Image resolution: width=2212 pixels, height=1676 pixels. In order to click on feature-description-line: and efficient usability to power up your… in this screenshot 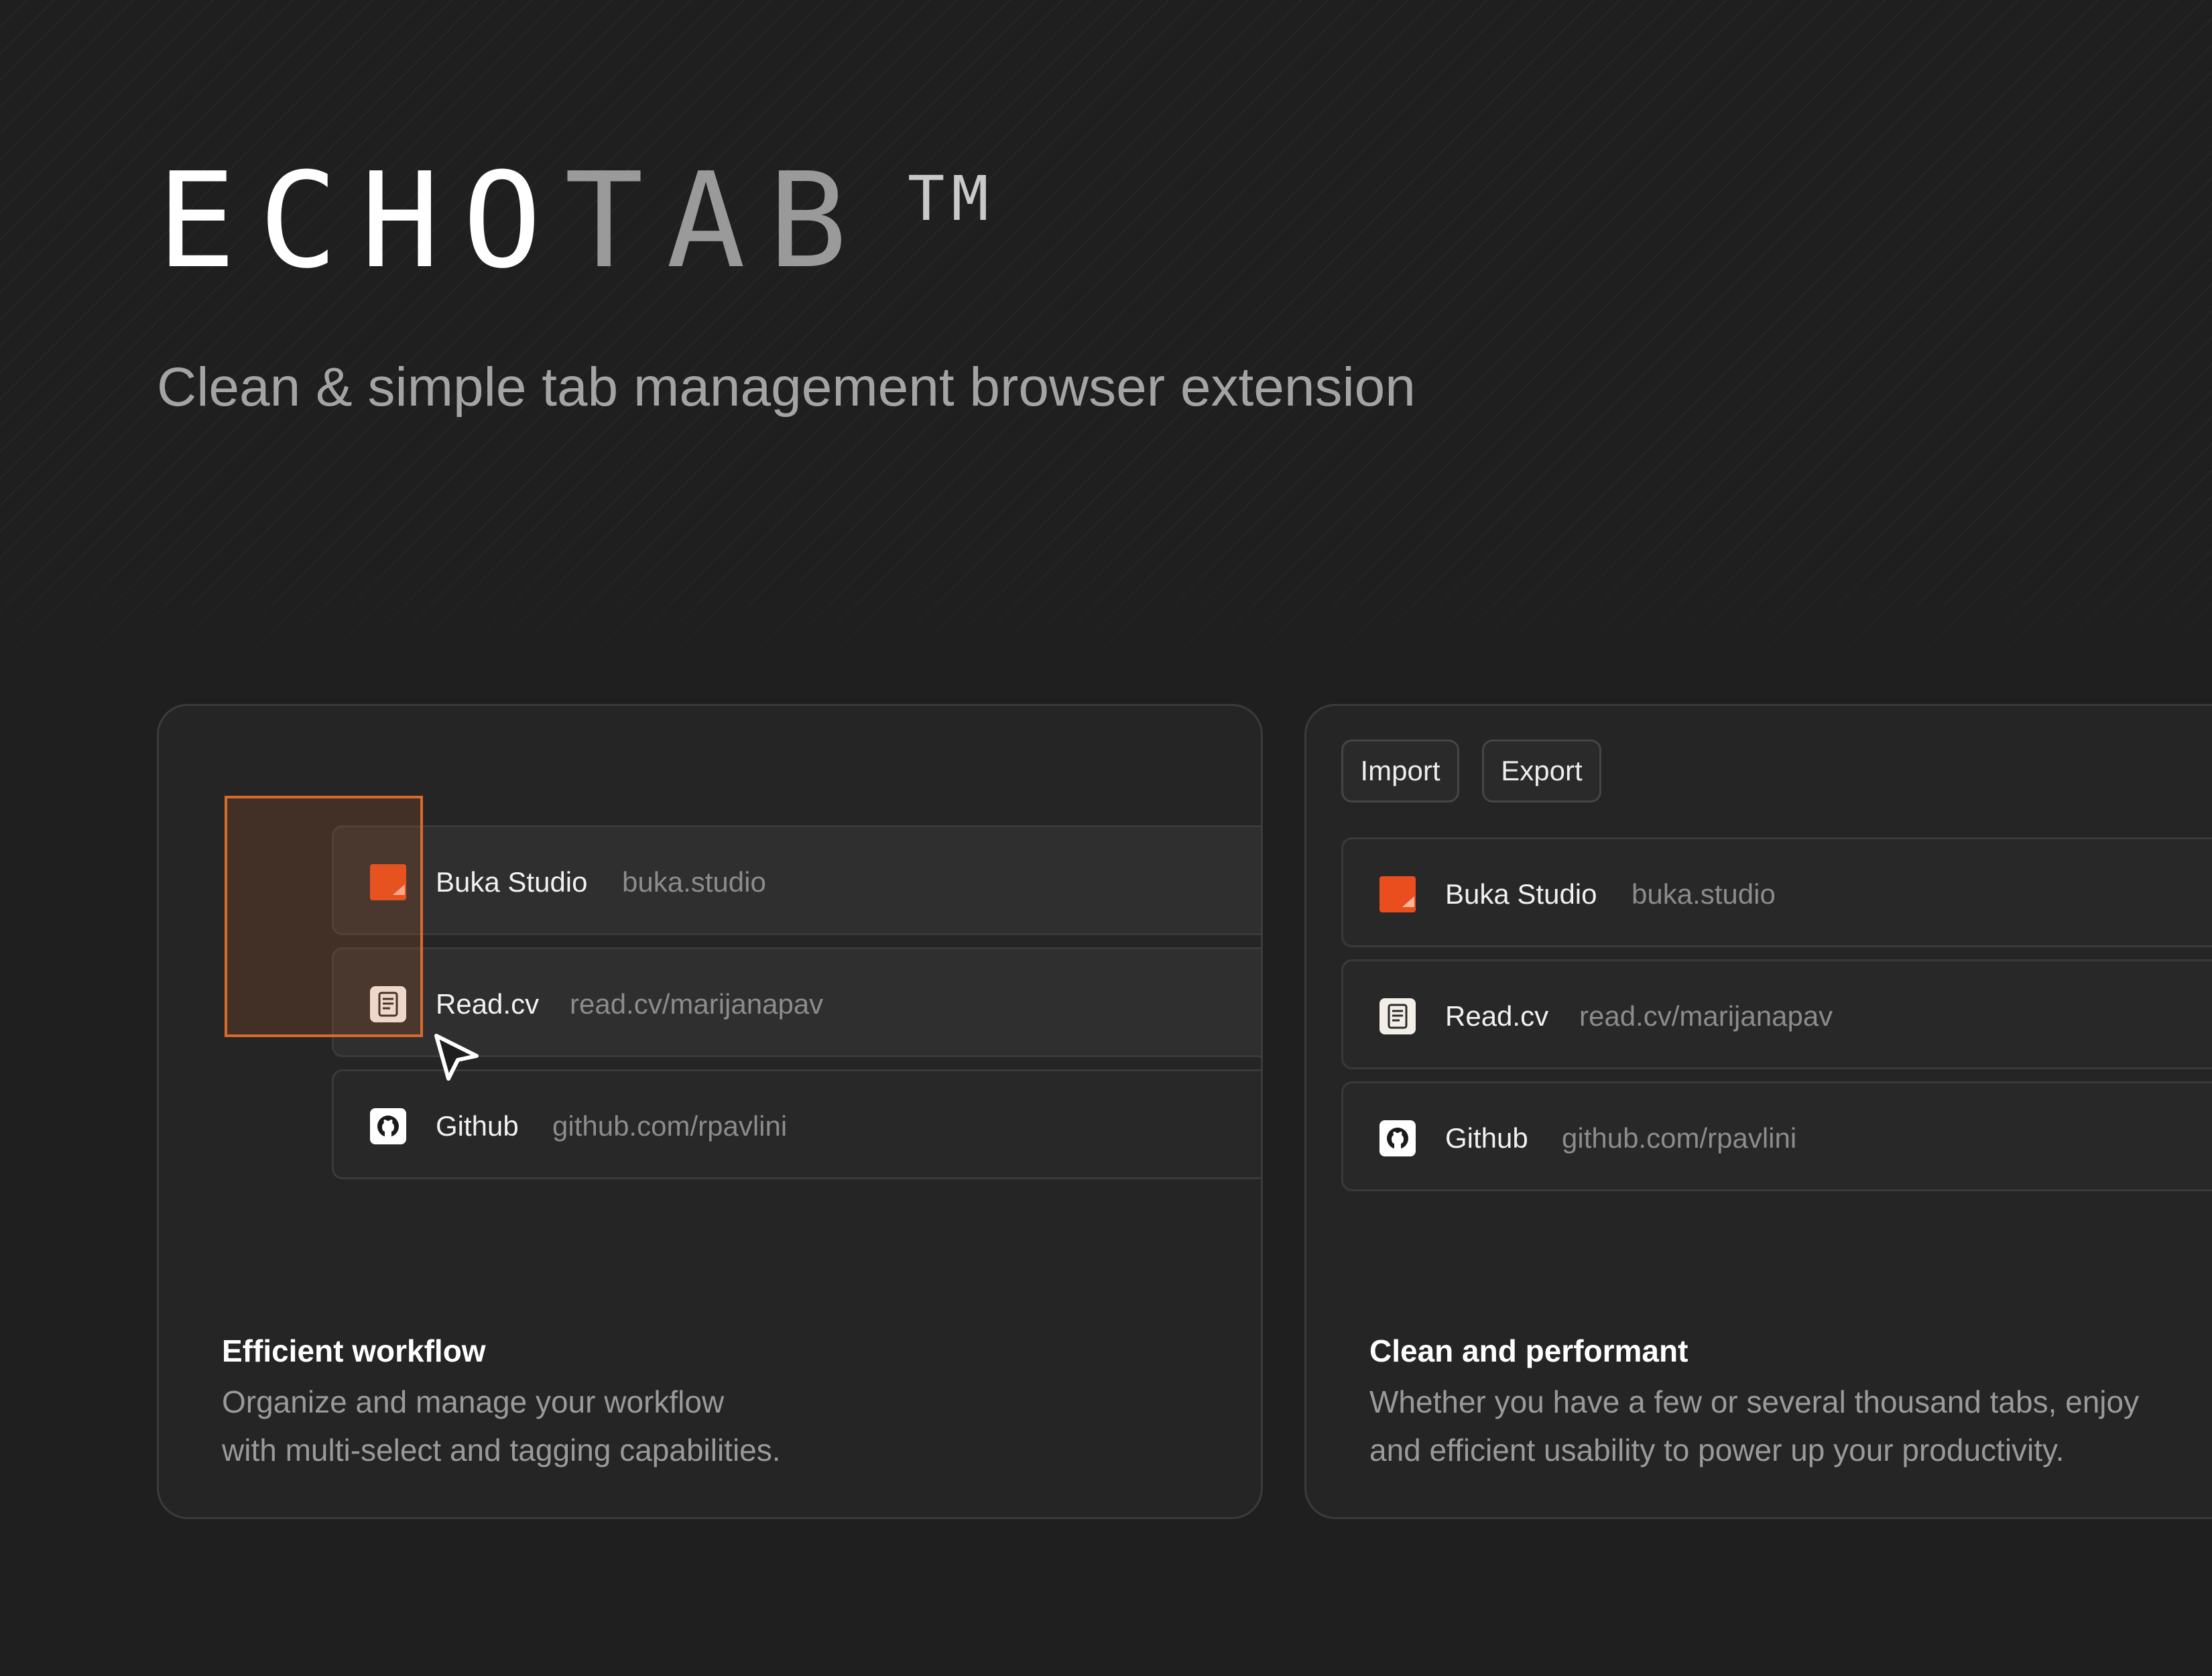, I will do `click(1717, 1450)`.